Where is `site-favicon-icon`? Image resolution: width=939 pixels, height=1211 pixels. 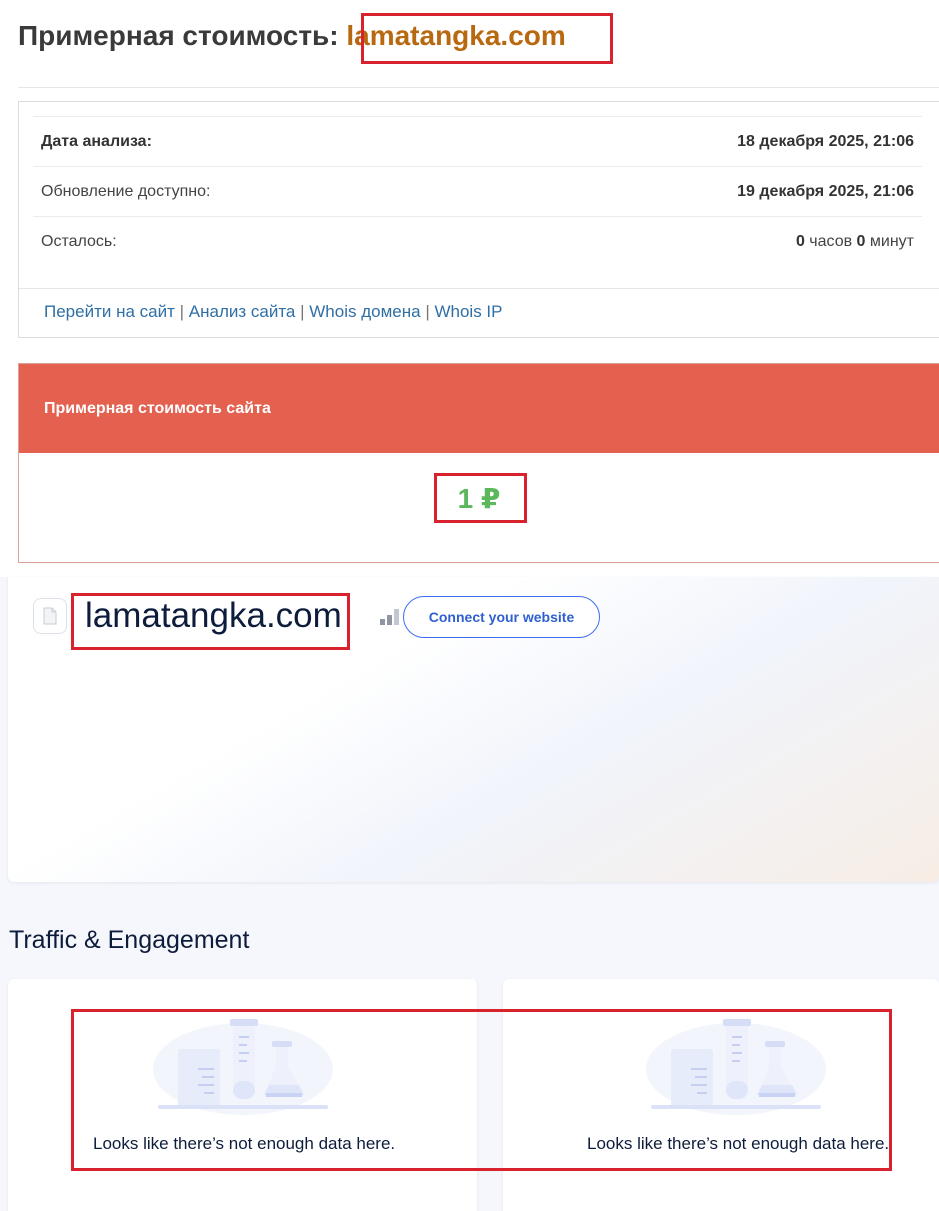
site-favicon-icon is located at coordinates (50, 616).